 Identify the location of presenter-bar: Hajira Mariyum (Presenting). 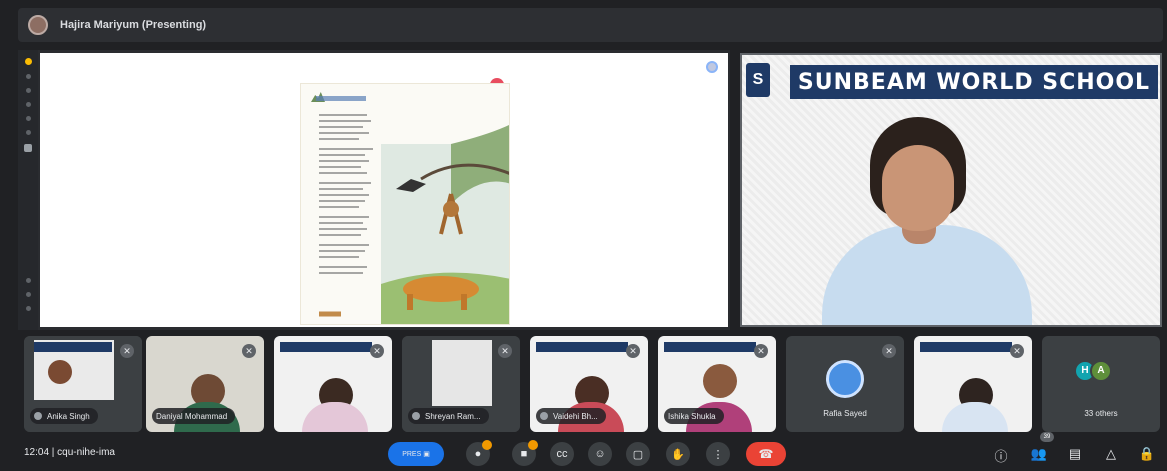
(590, 25).